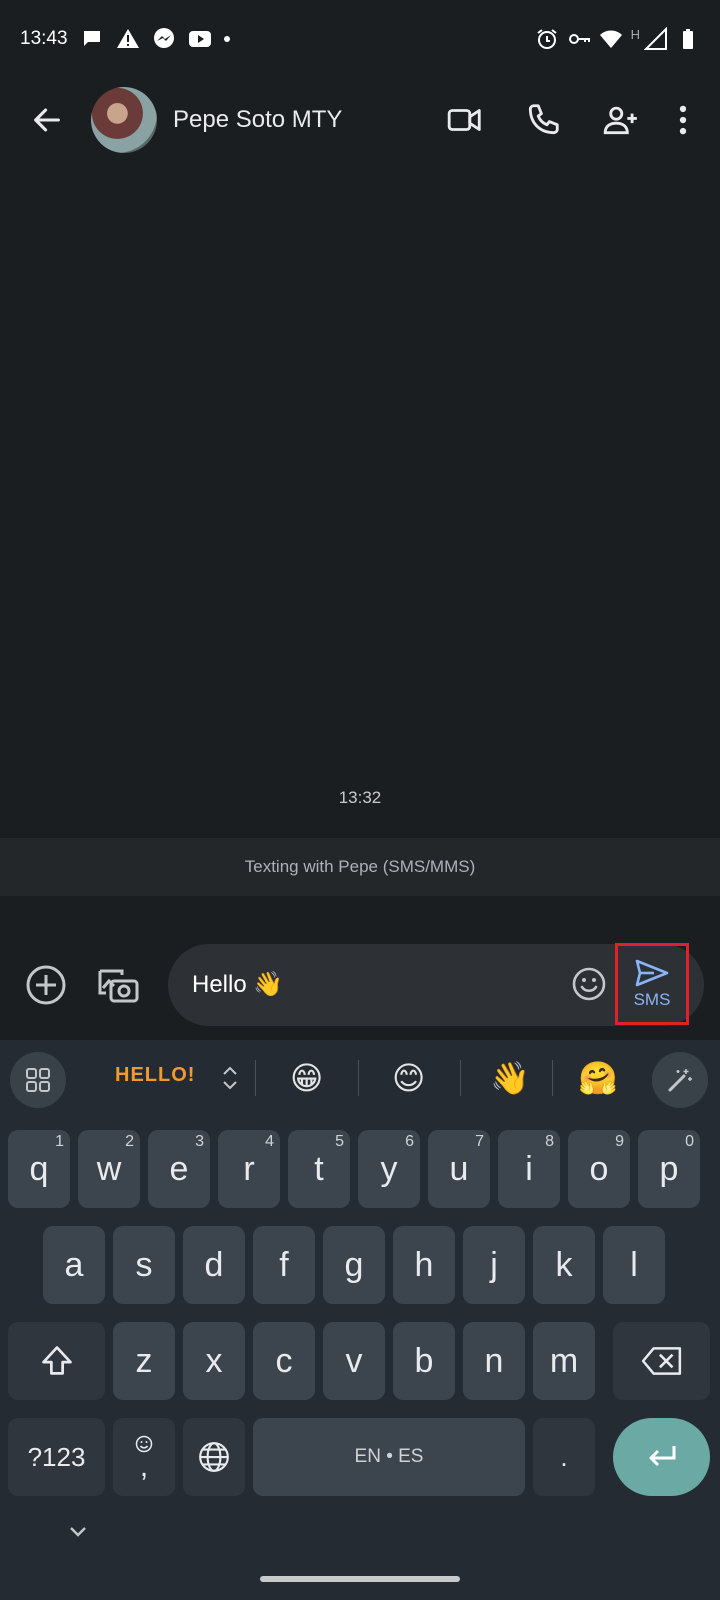 Image resolution: width=720 pixels, height=1600 pixels. Describe the element at coordinates (214, 1265) in the screenshot. I see `key-d: d` at that location.